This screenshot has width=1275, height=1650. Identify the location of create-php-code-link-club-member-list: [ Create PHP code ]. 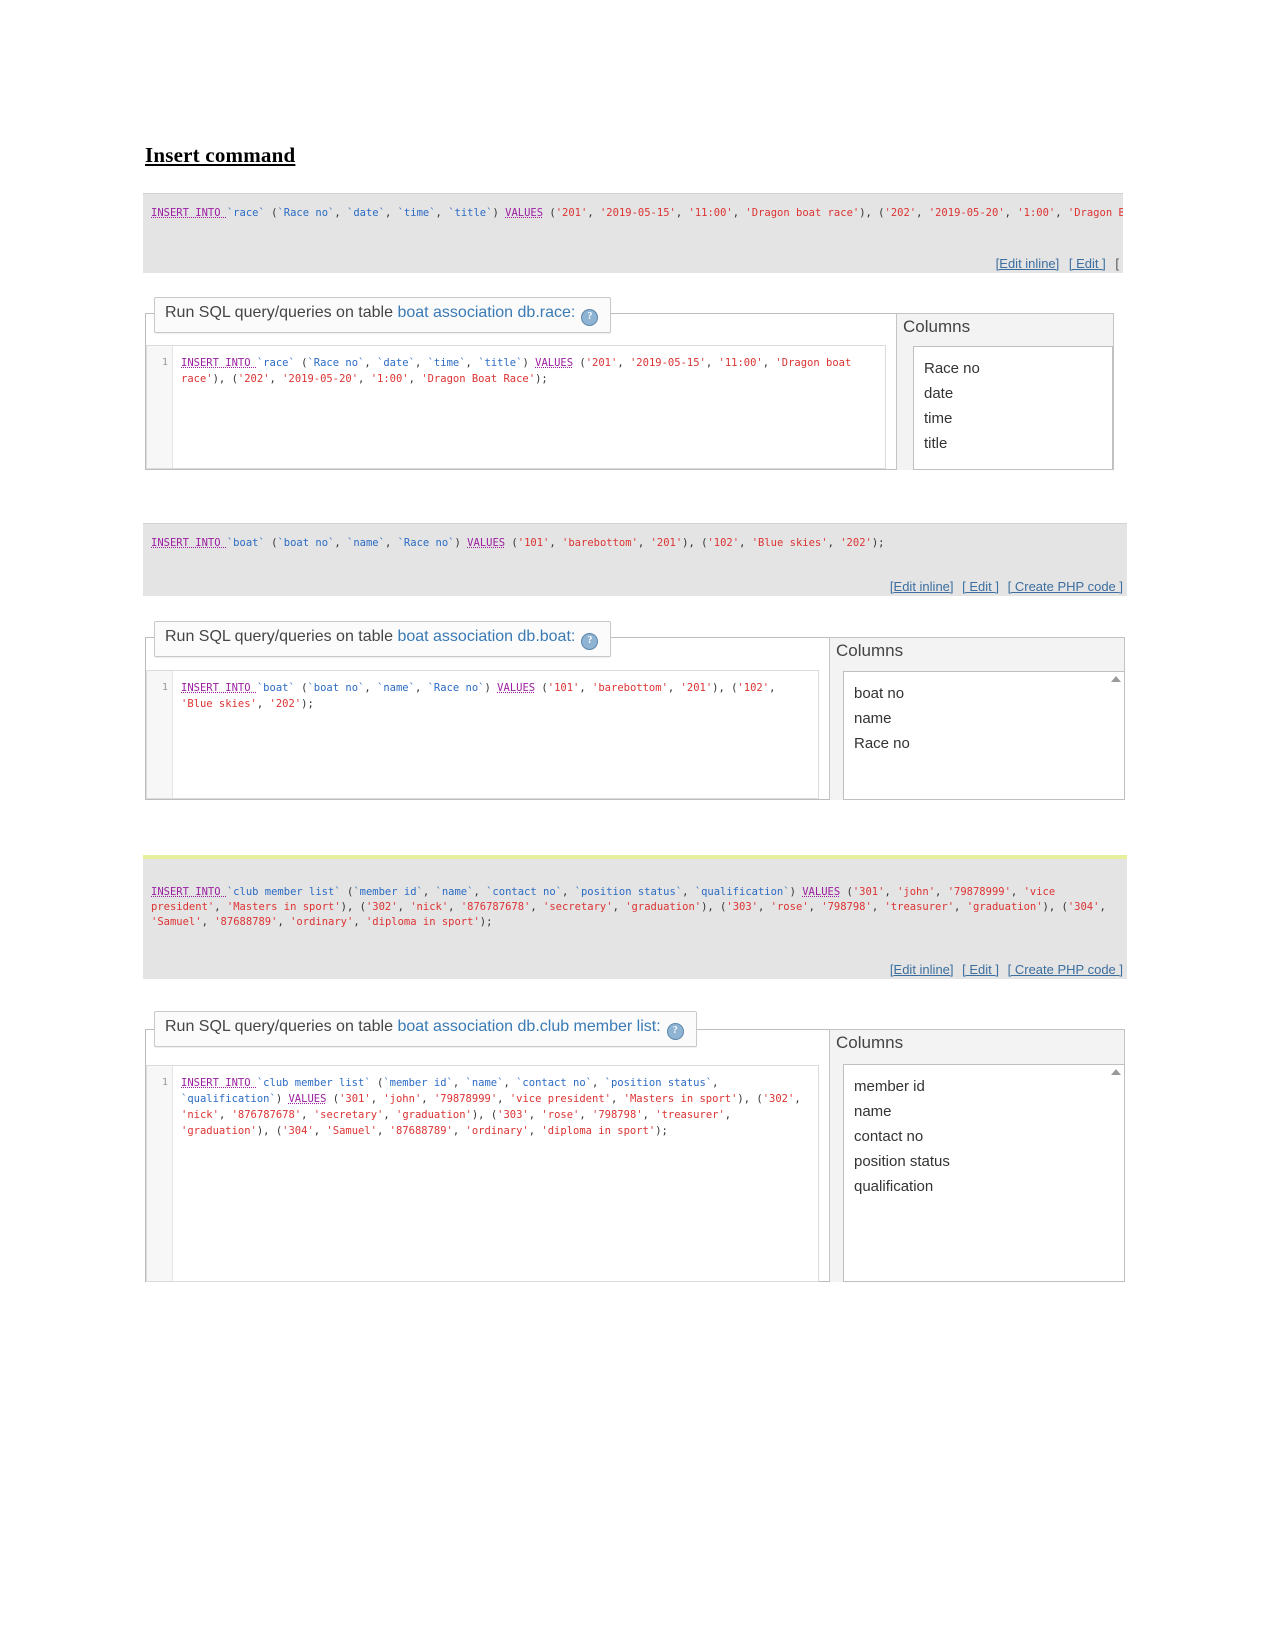
(1065, 969).